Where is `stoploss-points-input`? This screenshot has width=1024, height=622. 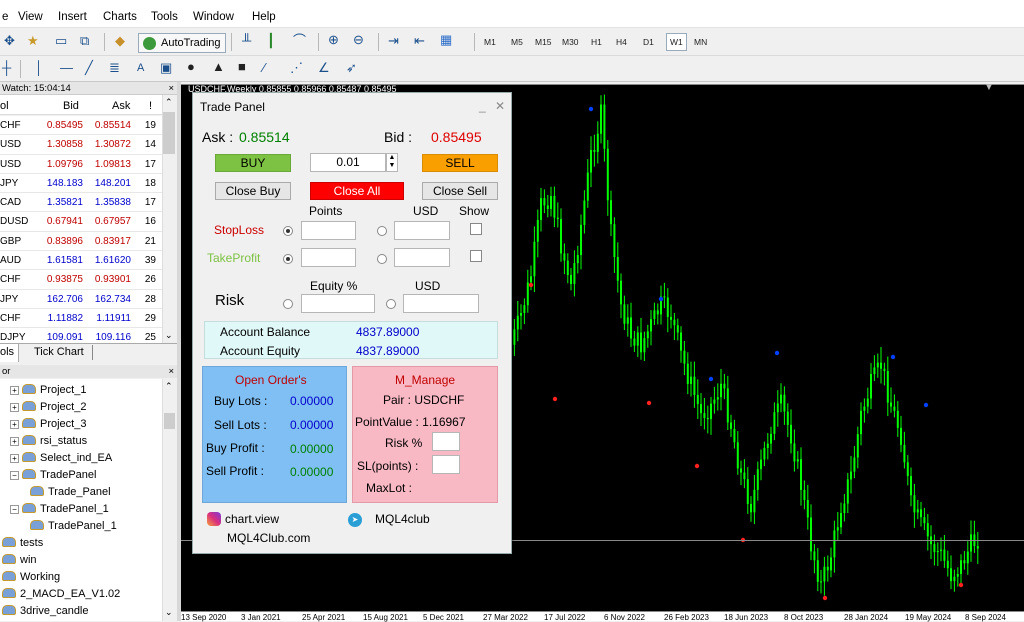
stoploss-points-input is located at coordinates (328, 230).